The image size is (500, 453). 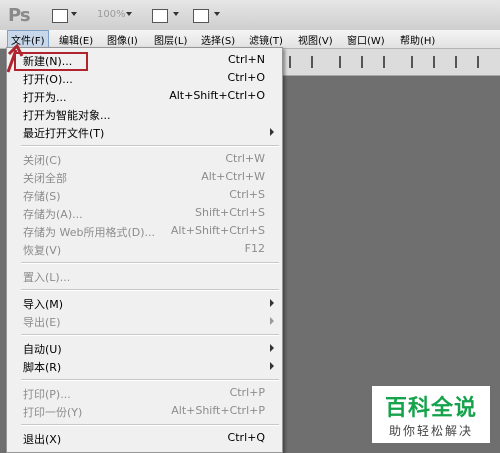 What do you see at coordinates (144, 177) in the screenshot?
I see `menu-item-close-all: 关闭全部 Alt+Ctrl+W` at bounding box center [144, 177].